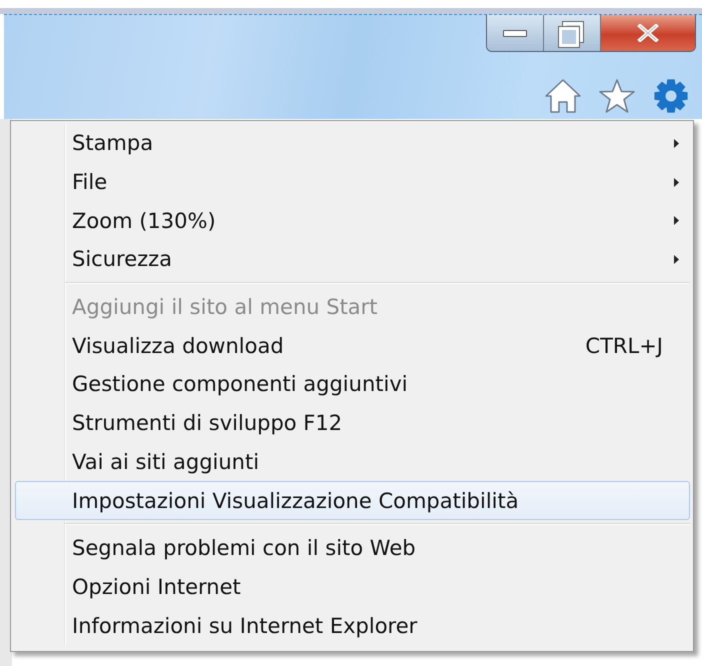 This screenshot has height=666, width=702. What do you see at coordinates (352, 625) in the screenshot?
I see `menu-item: Informazioni su Internet Explorer` at bounding box center [352, 625].